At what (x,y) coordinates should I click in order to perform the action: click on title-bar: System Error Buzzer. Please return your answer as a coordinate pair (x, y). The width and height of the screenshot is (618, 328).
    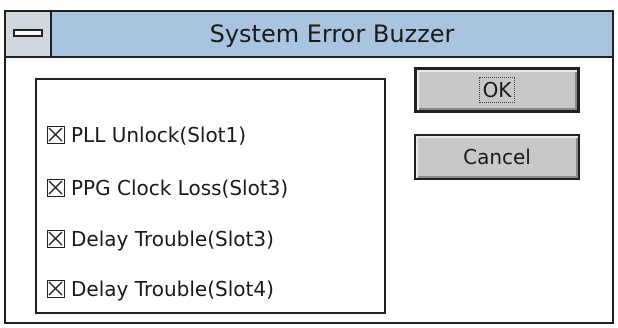
    Looking at the image, I should click on (309, 35).